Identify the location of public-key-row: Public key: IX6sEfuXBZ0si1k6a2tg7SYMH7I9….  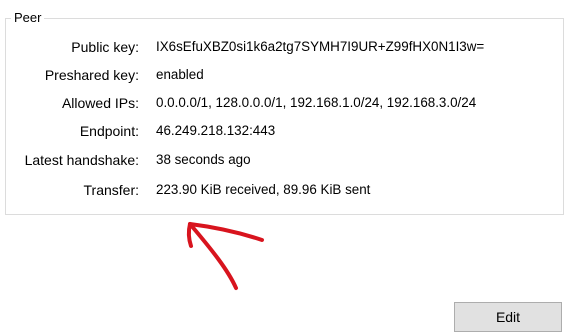
(287, 47).